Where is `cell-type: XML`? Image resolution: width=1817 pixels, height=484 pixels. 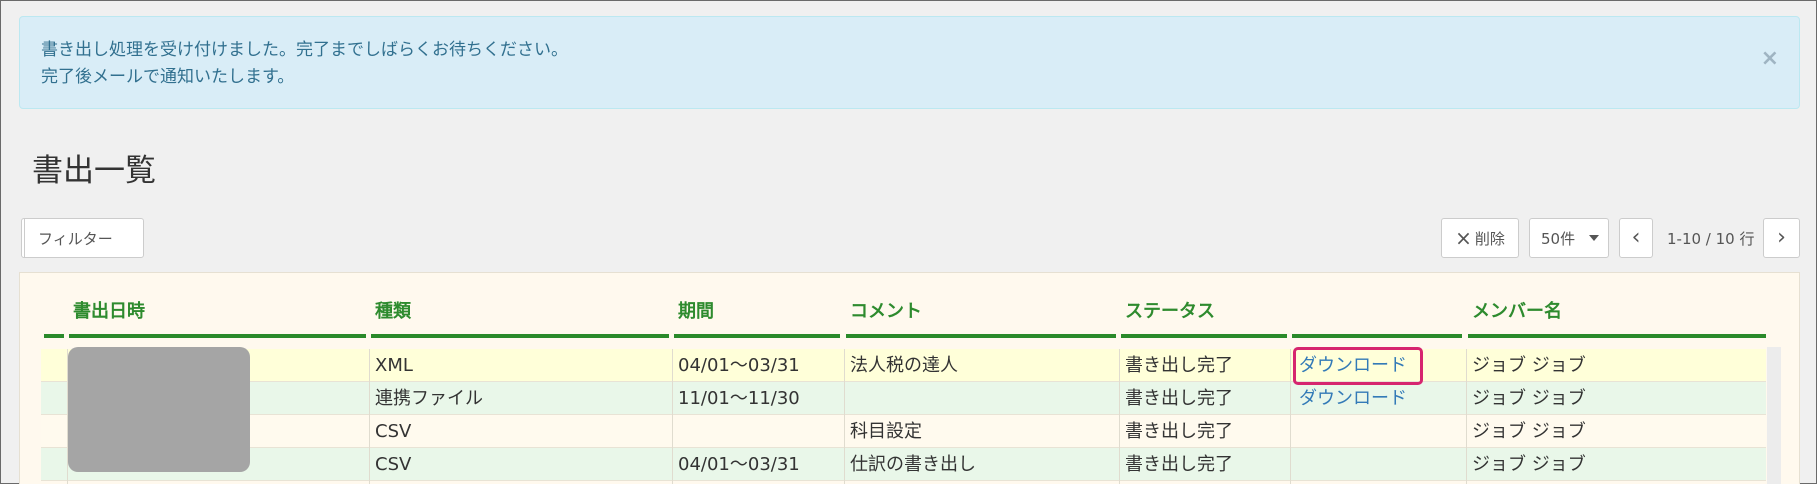
cell-type: XML is located at coordinates (394, 365).